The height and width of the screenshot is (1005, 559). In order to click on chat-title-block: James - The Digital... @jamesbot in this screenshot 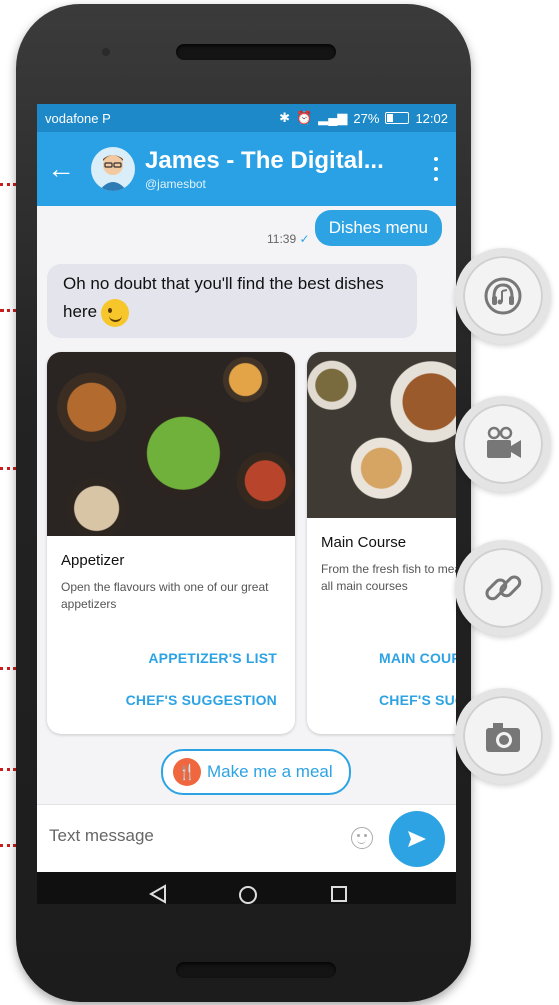, I will do `click(264, 169)`.